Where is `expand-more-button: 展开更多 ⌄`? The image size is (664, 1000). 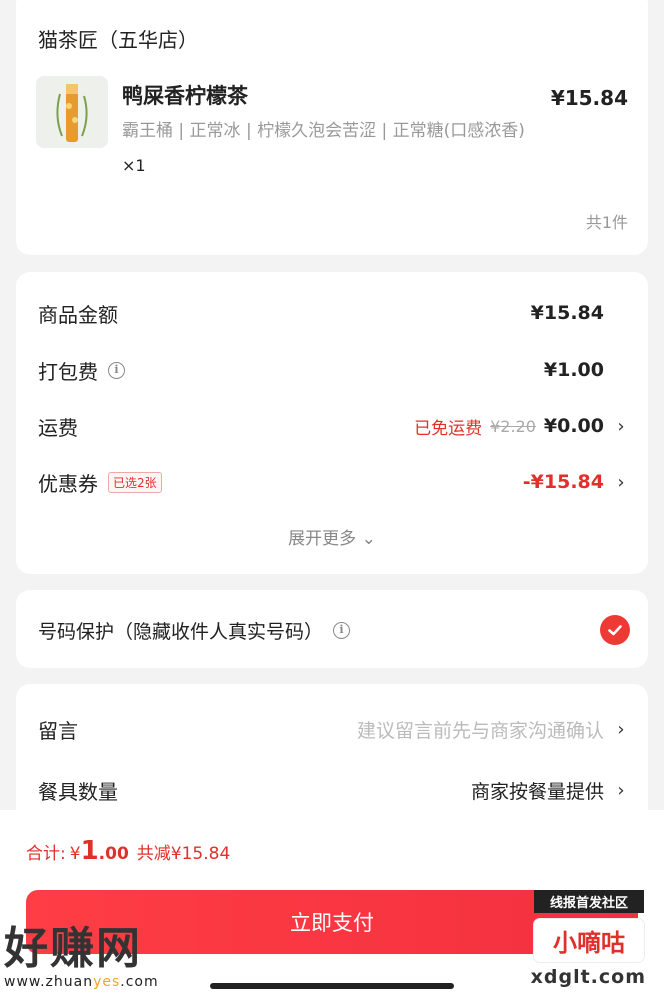
expand-more-button: 展开更多 ⌄ is located at coordinates (332, 536).